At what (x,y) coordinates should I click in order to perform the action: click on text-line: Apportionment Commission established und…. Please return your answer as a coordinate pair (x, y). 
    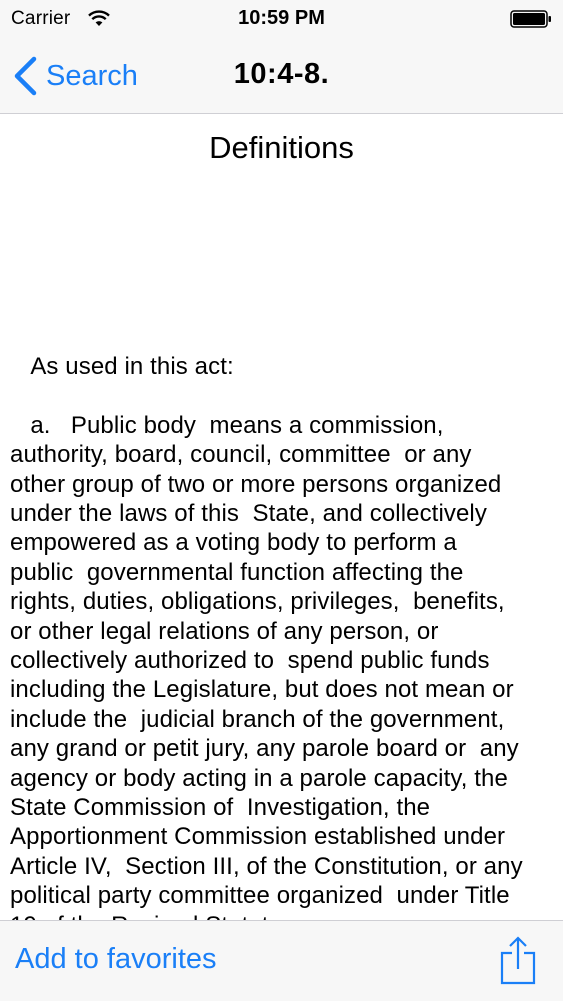
    Looking at the image, I should click on (258, 837).